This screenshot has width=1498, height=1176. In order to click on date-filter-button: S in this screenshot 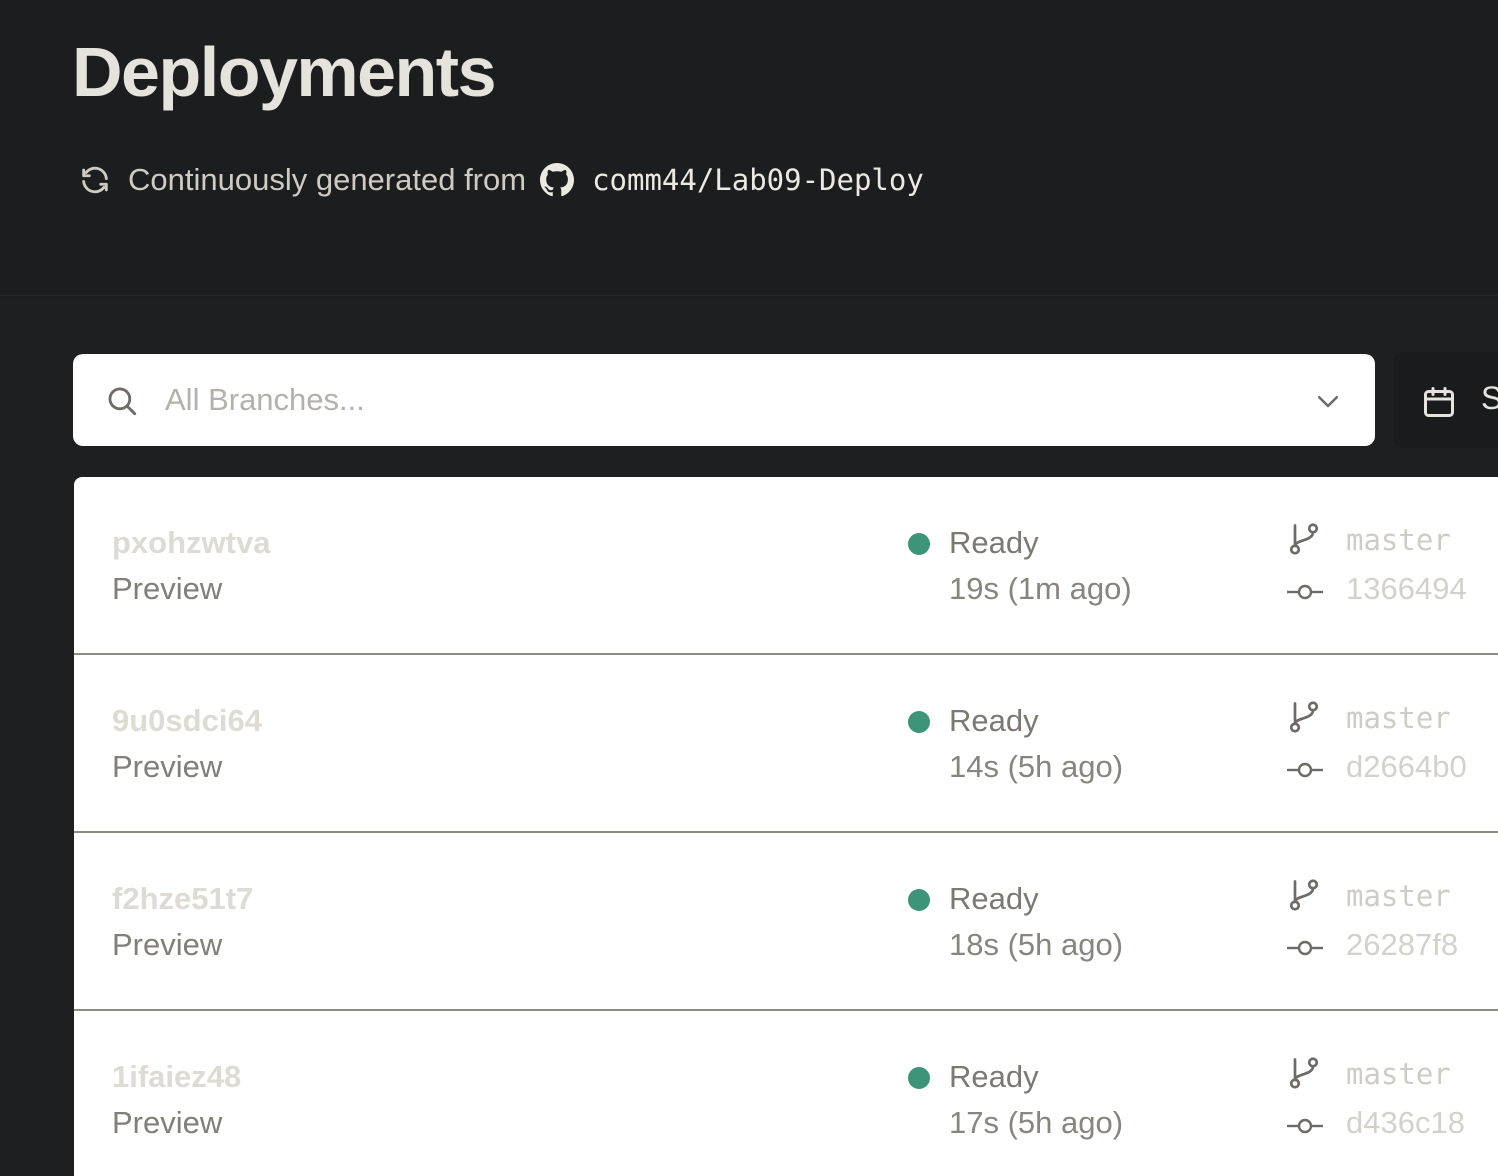, I will do `click(1445, 400)`.